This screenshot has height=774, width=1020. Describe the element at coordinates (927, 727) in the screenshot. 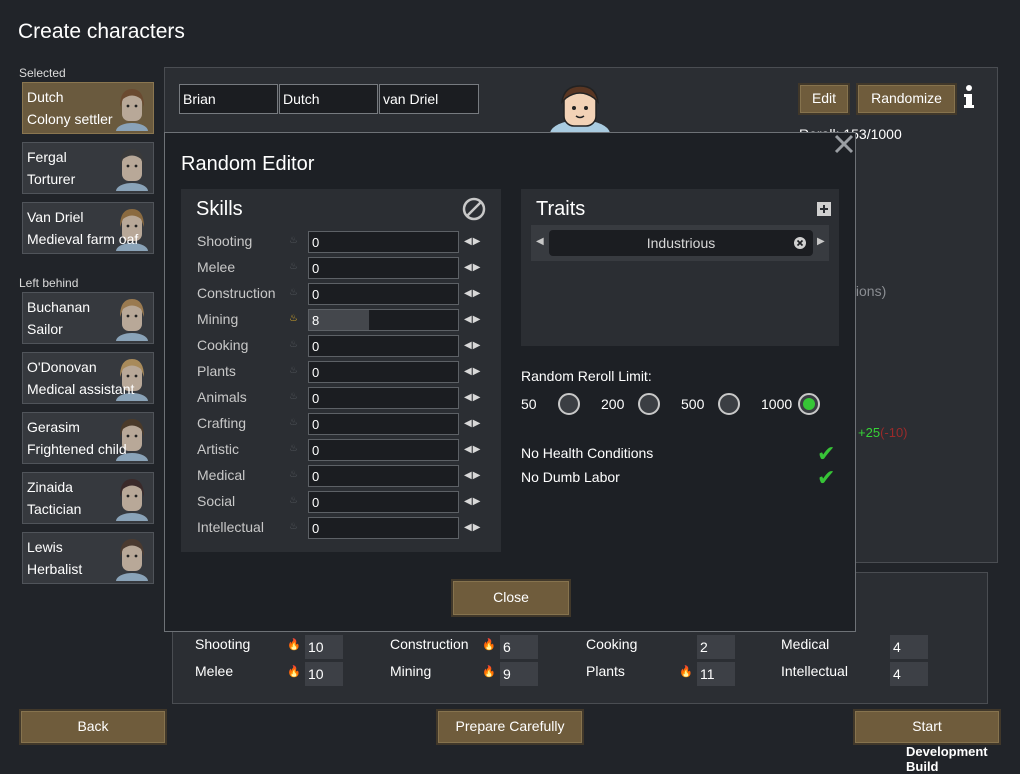

I see `start-button: Start` at that location.